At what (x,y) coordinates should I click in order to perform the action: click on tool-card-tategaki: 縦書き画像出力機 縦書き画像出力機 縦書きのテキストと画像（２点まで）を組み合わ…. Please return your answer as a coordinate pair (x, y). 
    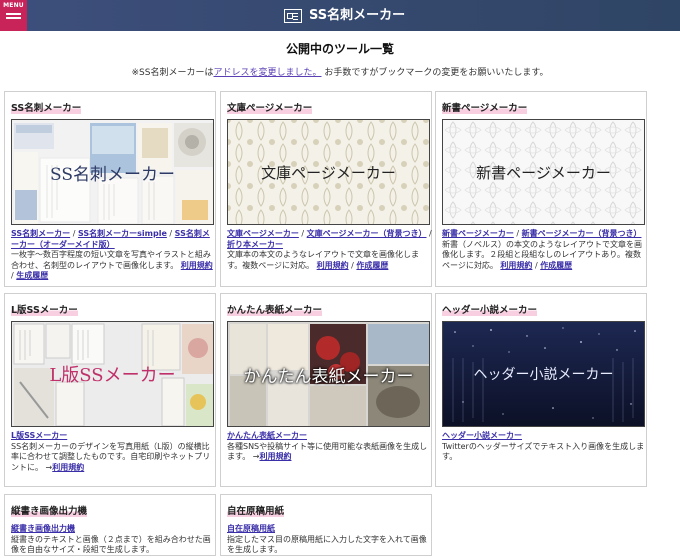
    Looking at the image, I should click on (110, 525).